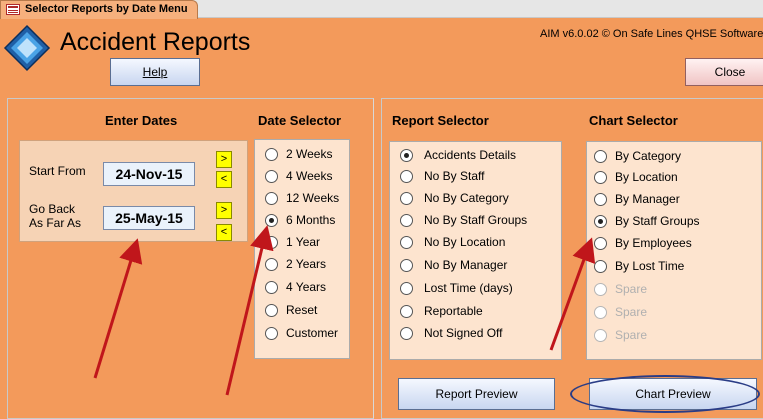  What do you see at coordinates (730, 72) in the screenshot?
I see `close-label: Close` at bounding box center [730, 72].